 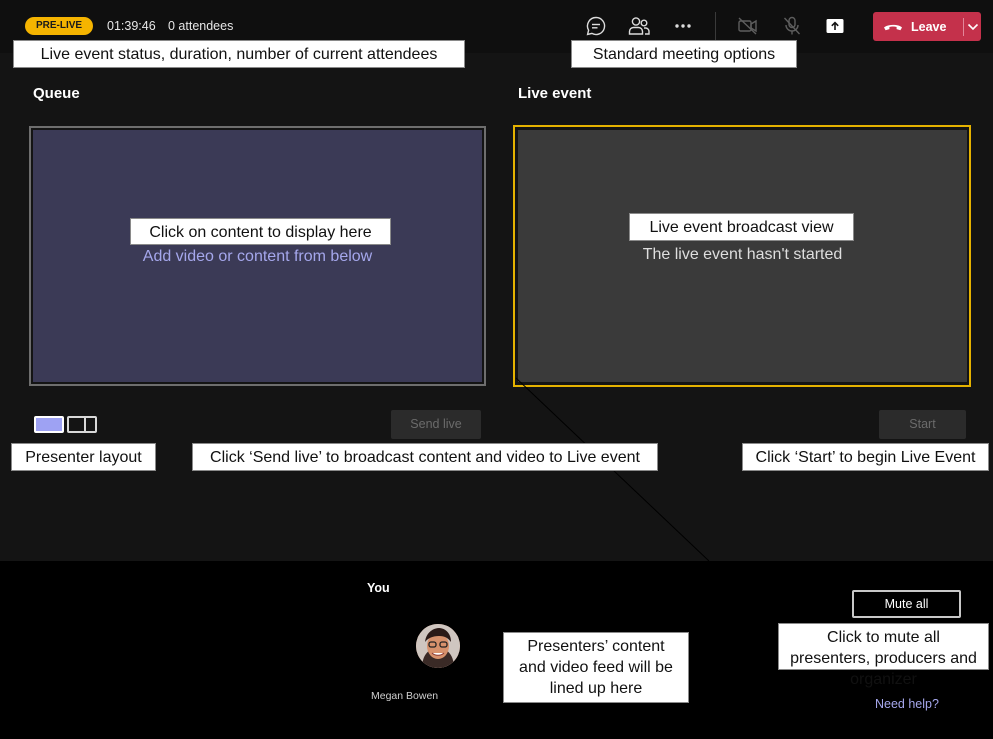 I want to click on send-live-button: Send live, so click(x=436, y=424).